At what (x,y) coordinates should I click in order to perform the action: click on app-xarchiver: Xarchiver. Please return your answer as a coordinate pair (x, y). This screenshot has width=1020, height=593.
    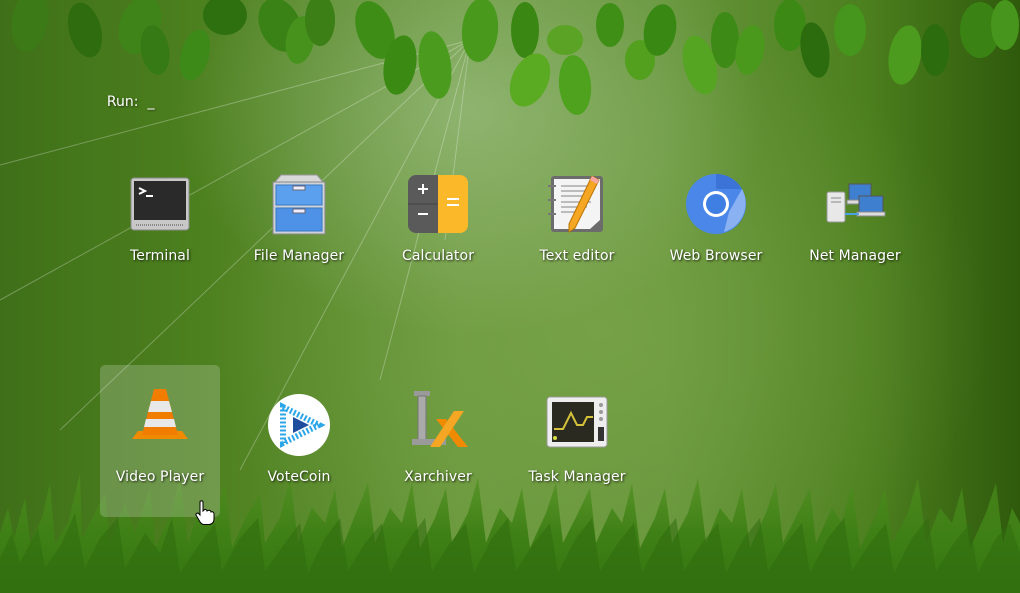
    Looking at the image, I should click on (438, 441).